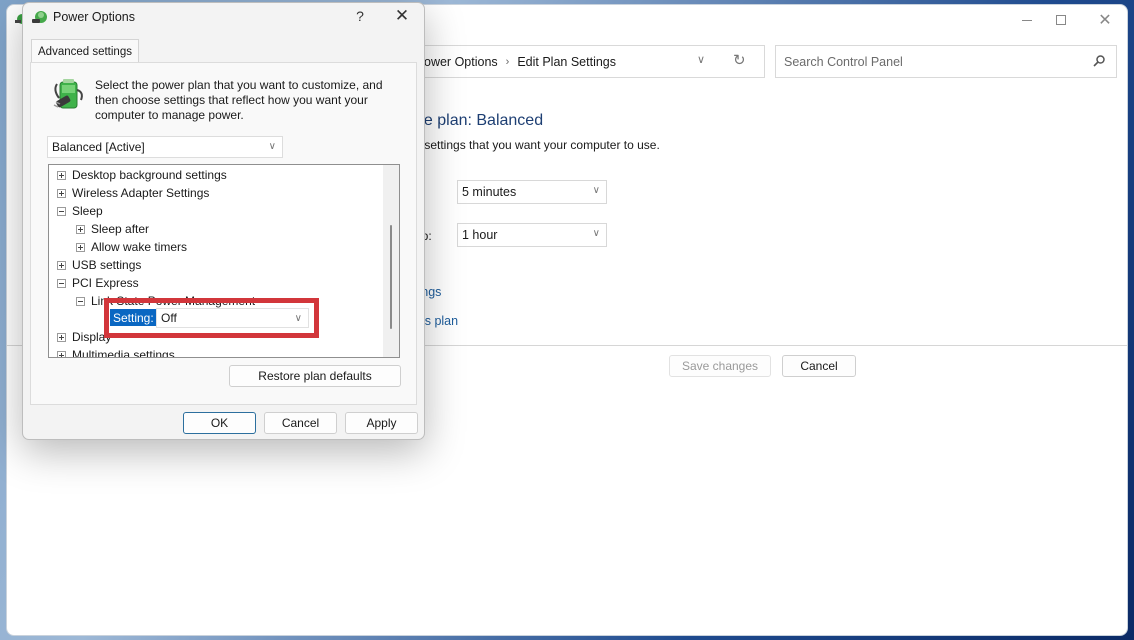 This screenshot has height=640, width=1134. Describe the element at coordinates (165, 147) in the screenshot. I see `power-plan-select: Balanced [Active] ∨` at that location.